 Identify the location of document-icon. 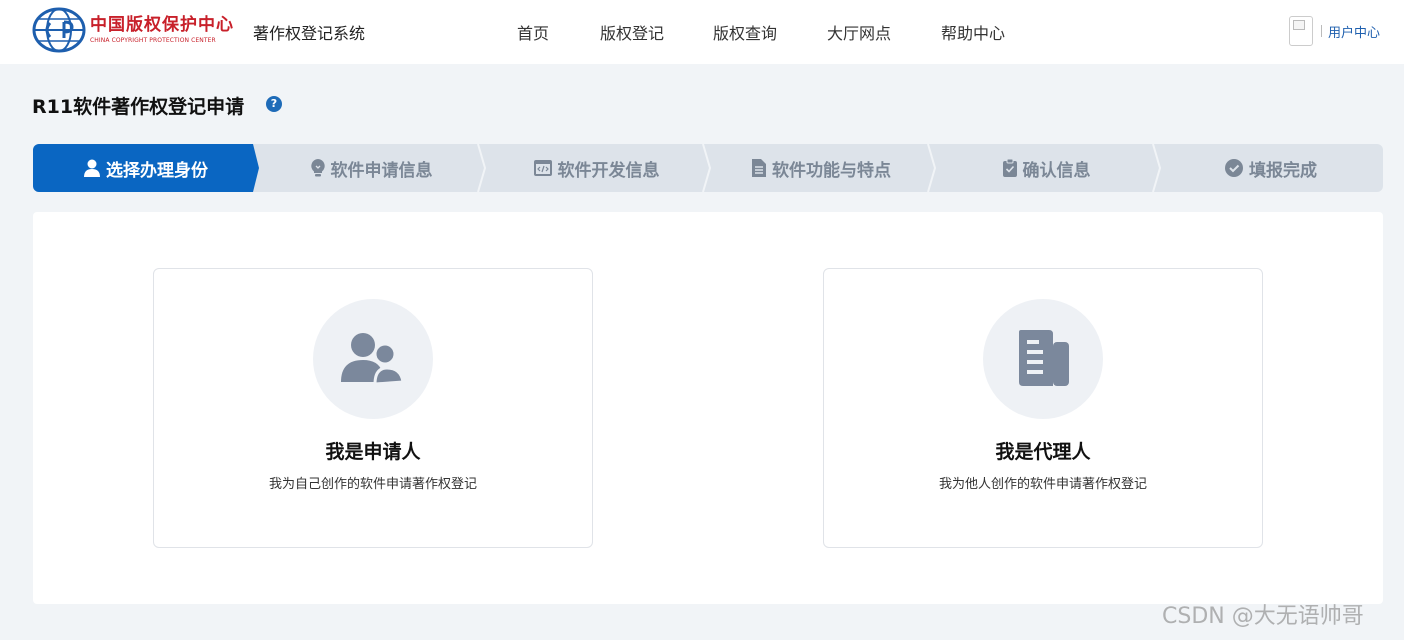
(759, 168).